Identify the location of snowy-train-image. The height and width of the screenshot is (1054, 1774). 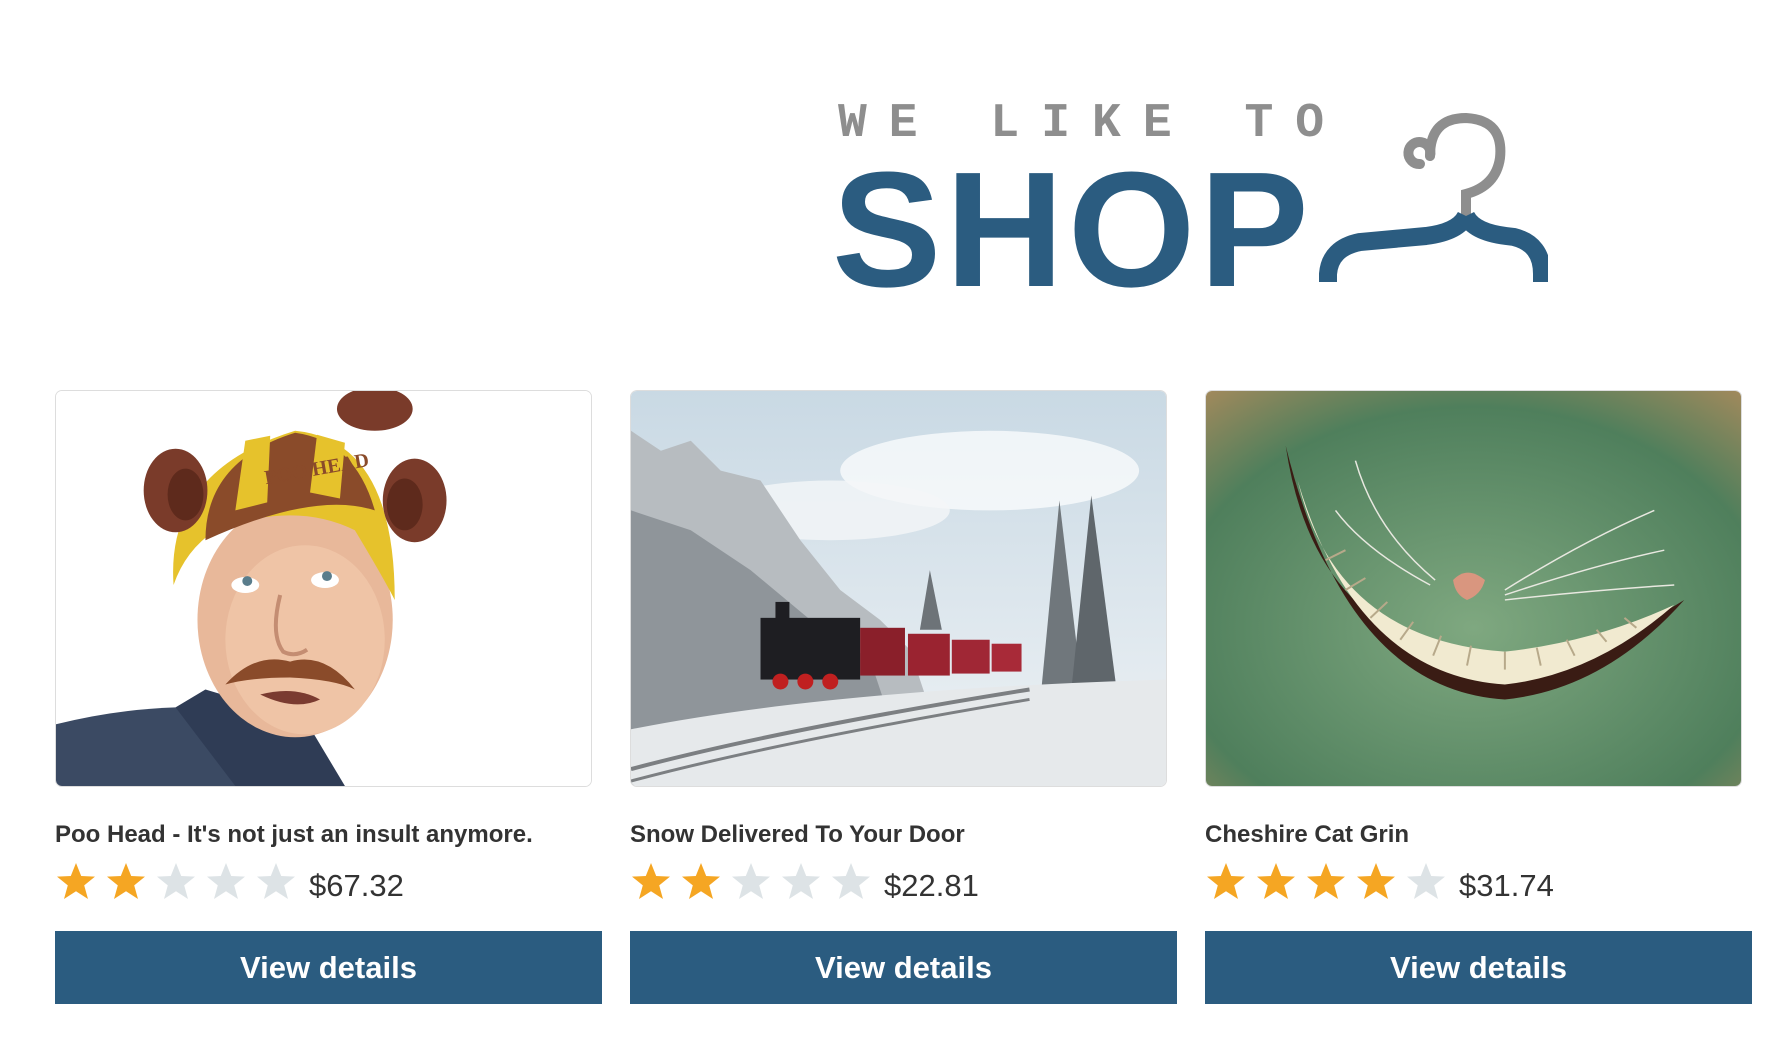
(898, 588).